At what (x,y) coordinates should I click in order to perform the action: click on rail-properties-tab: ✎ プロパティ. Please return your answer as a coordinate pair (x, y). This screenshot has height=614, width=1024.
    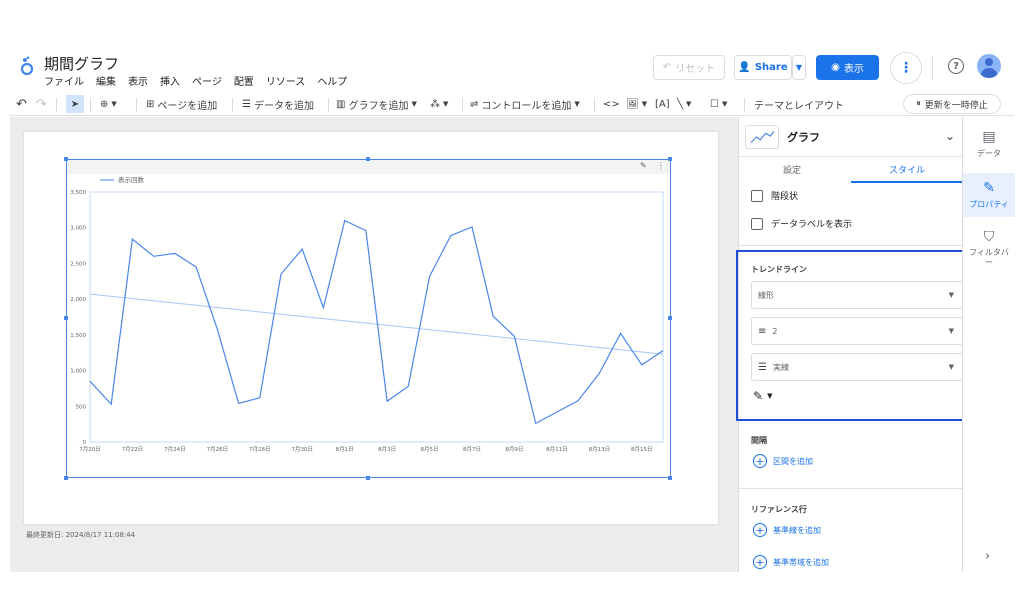
    Looking at the image, I should click on (989, 195).